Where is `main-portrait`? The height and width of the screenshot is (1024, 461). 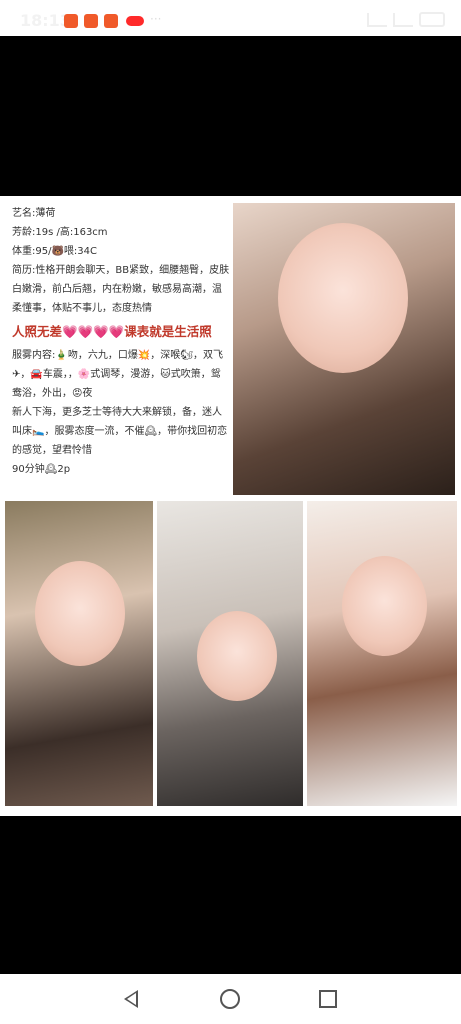
main-portrait is located at coordinates (344, 349).